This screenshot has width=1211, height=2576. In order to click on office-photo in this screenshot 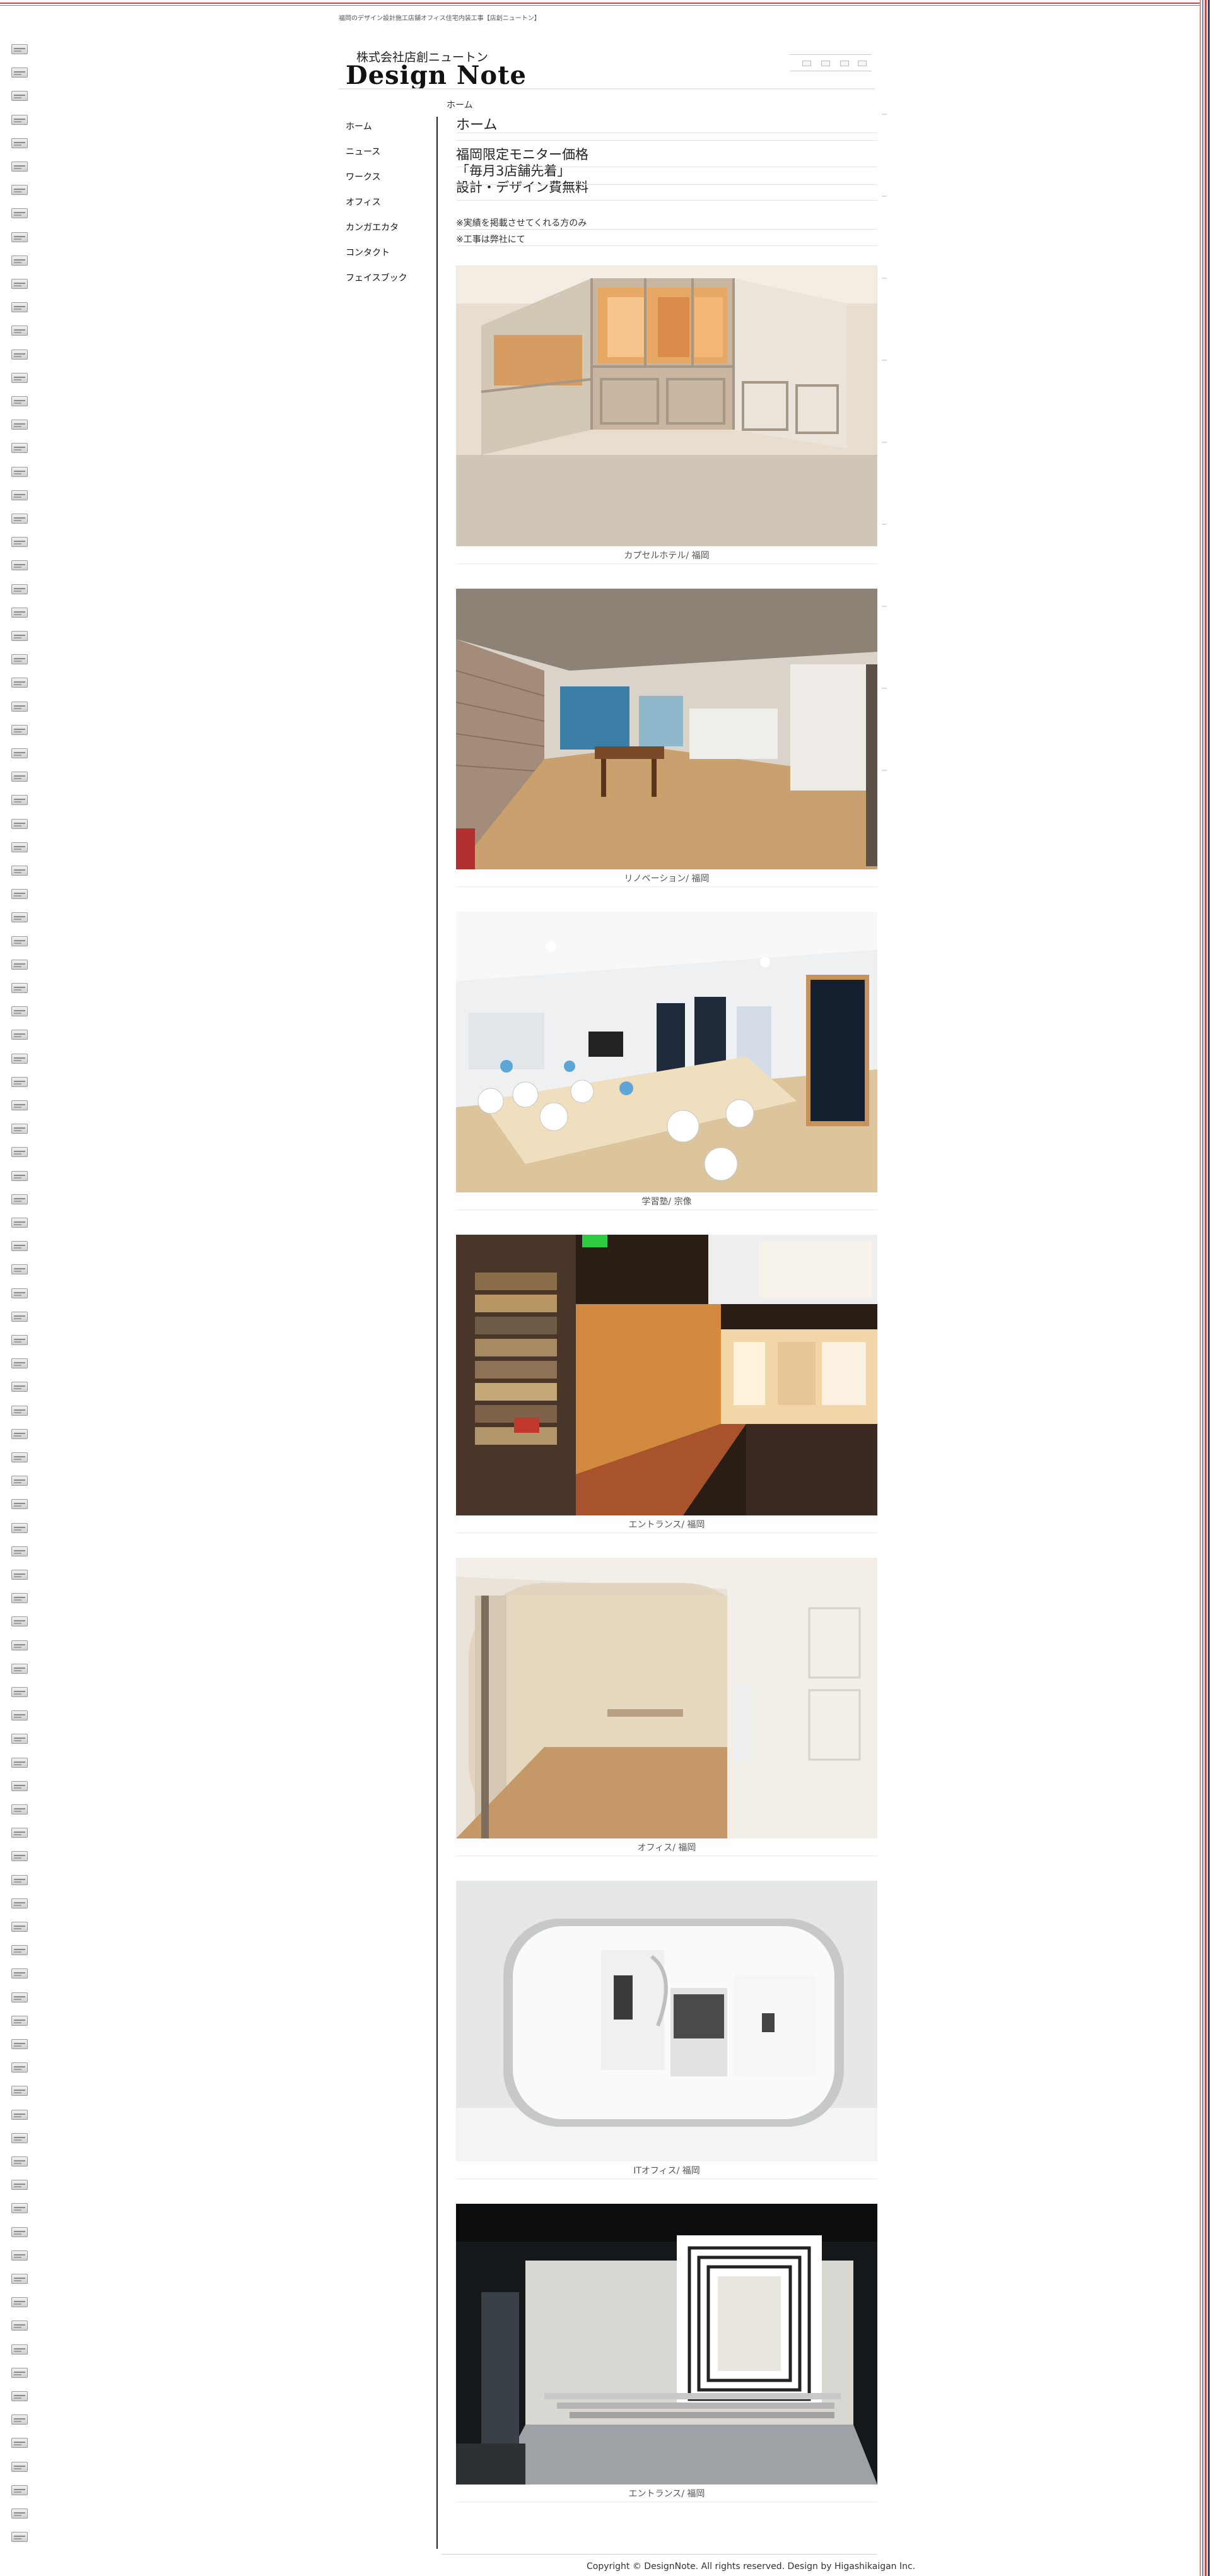, I will do `click(666, 1698)`.